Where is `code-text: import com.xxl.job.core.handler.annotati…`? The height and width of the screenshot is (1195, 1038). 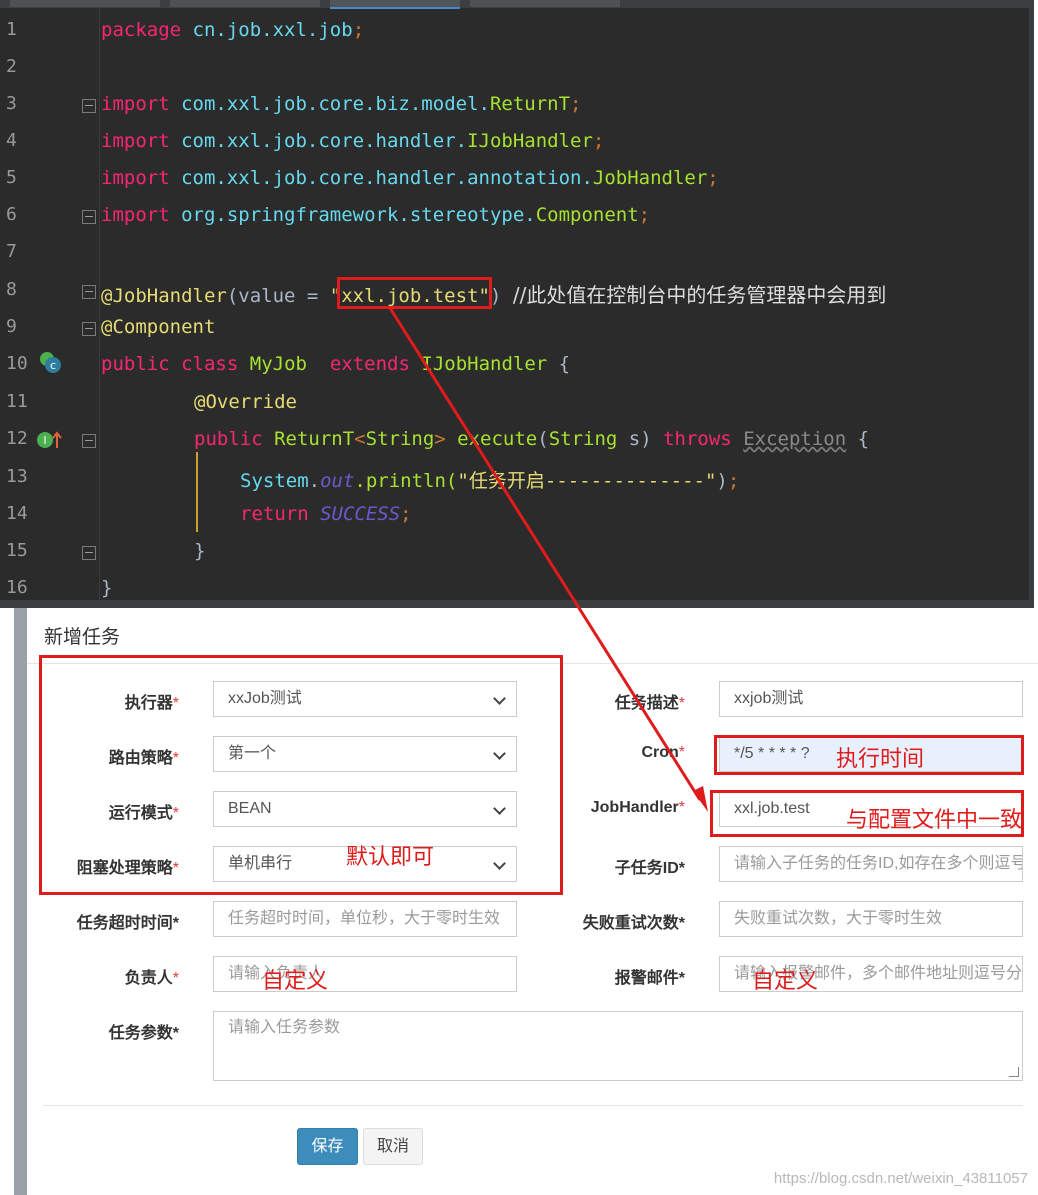 code-text: import com.xxl.job.core.handler.annotati… is located at coordinates (410, 178).